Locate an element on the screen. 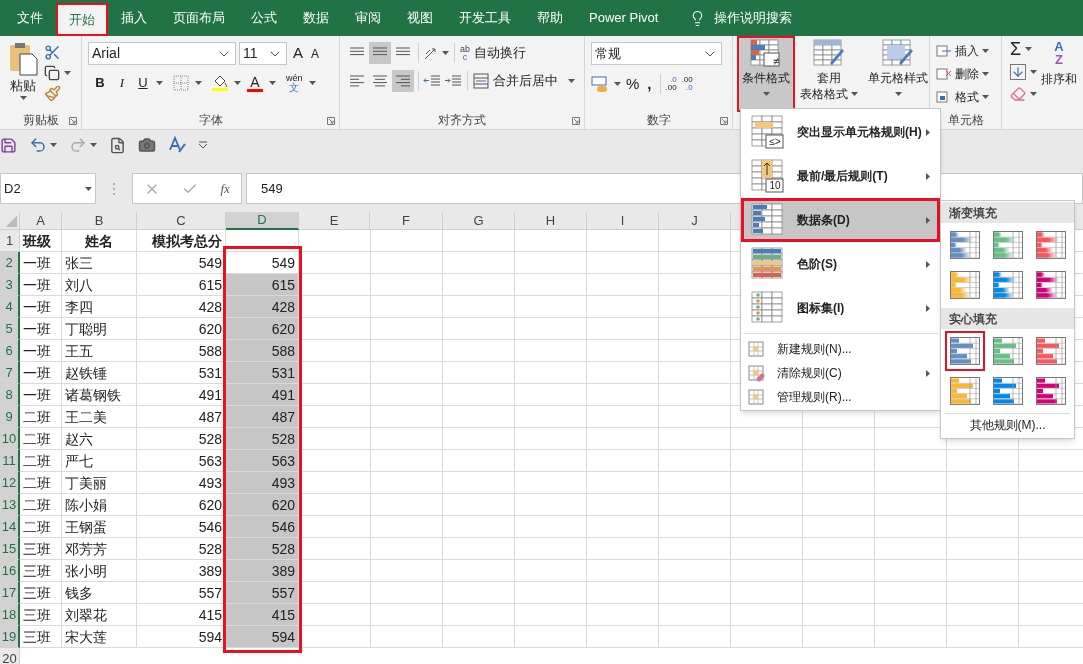  table-cell: 刘八 is located at coordinates (99, 285).